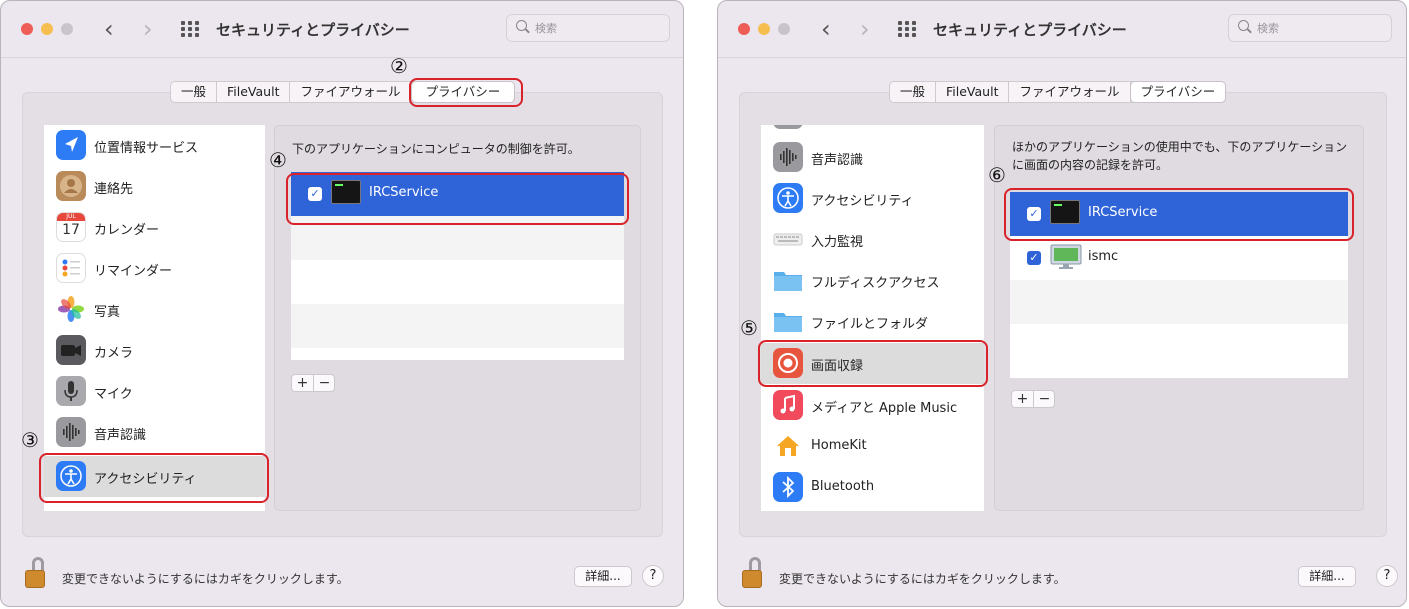 The height and width of the screenshot is (609, 1409). Describe the element at coordinates (71, 391) in the screenshot. I see `microphone-icon` at that location.